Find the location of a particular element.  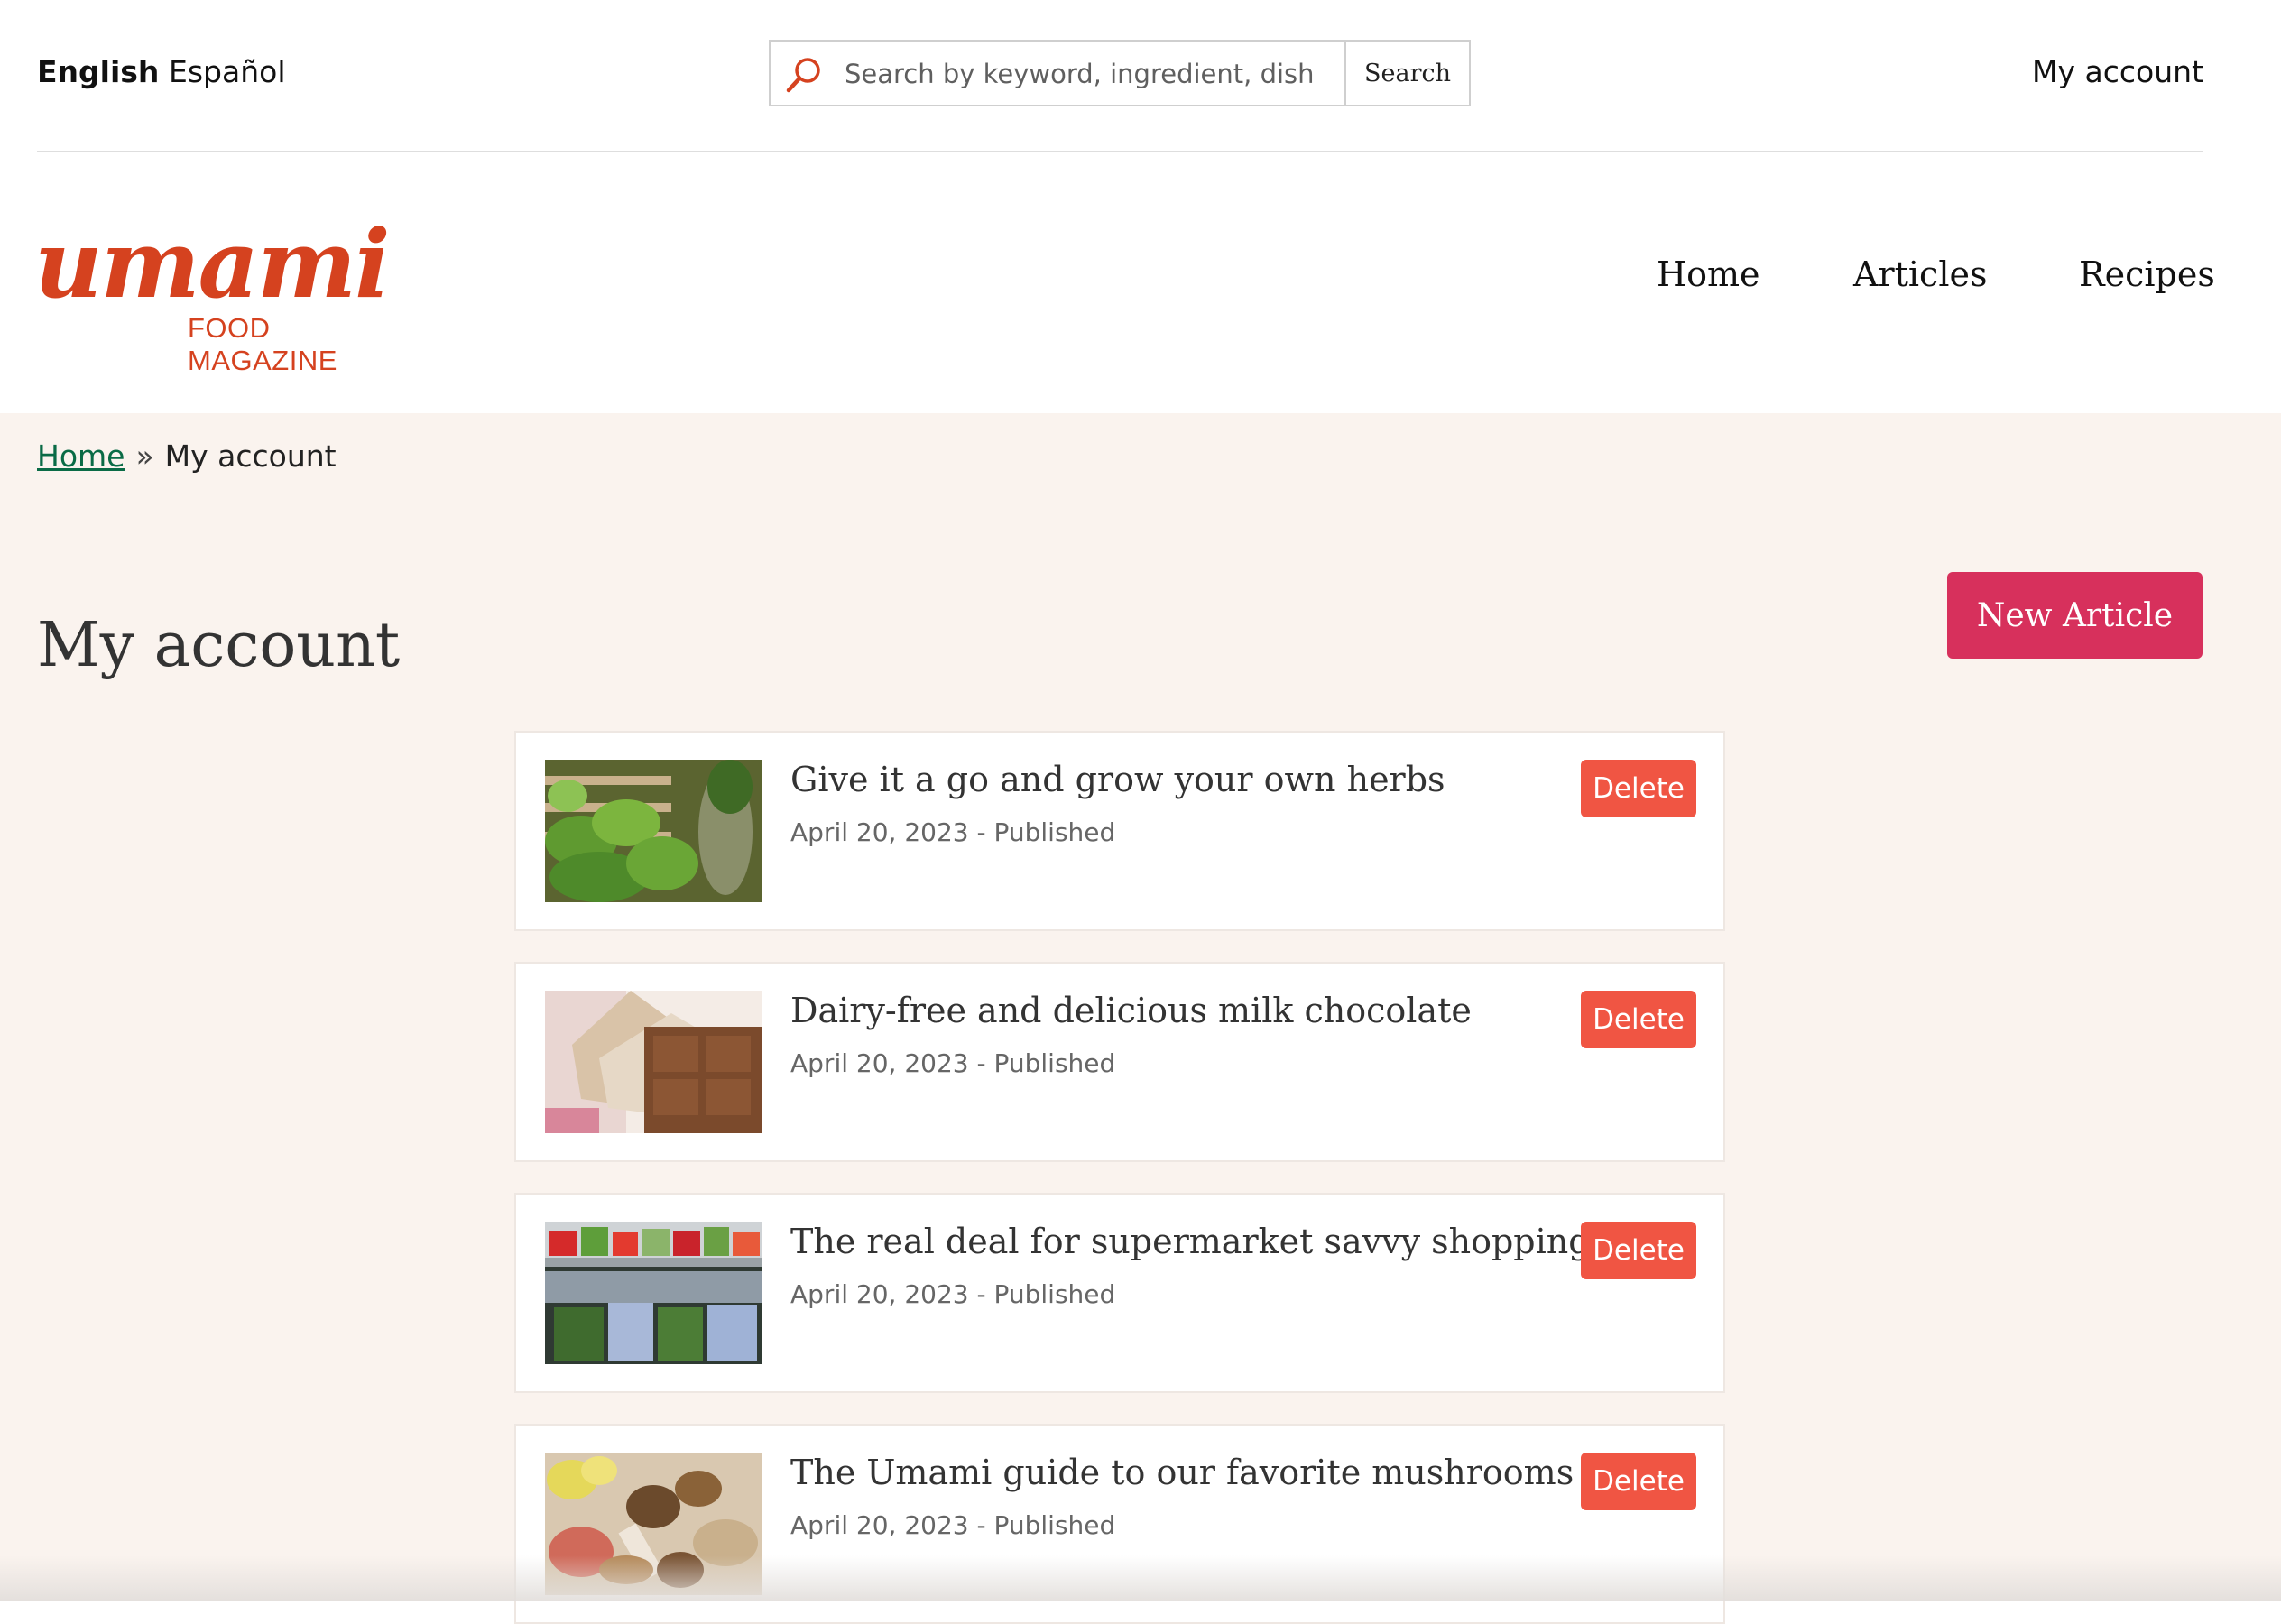

logo-subtitle: FOOD MAGAZINE is located at coordinates (262, 344).